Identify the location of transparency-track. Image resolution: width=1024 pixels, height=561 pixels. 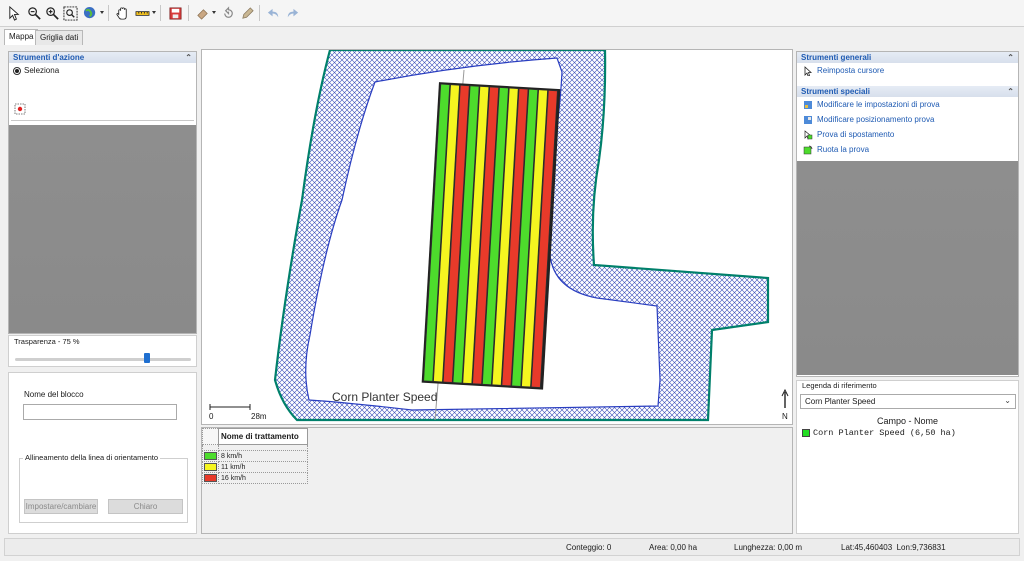
(103, 359).